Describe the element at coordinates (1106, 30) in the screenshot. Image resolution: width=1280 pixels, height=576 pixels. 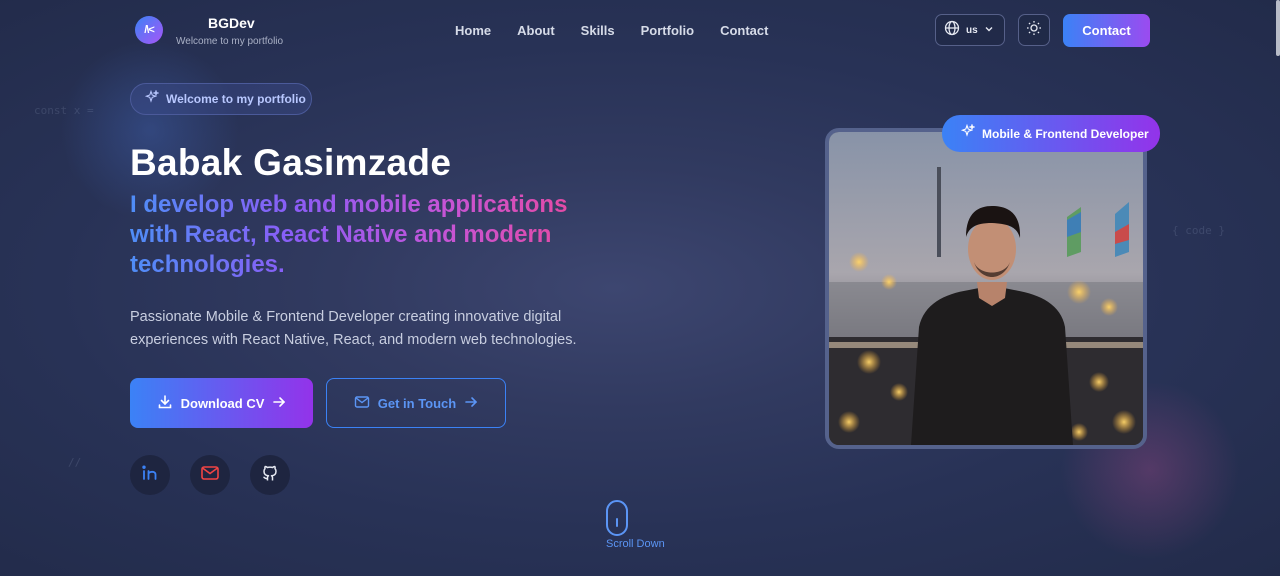
I see `contact-button: Contact` at that location.